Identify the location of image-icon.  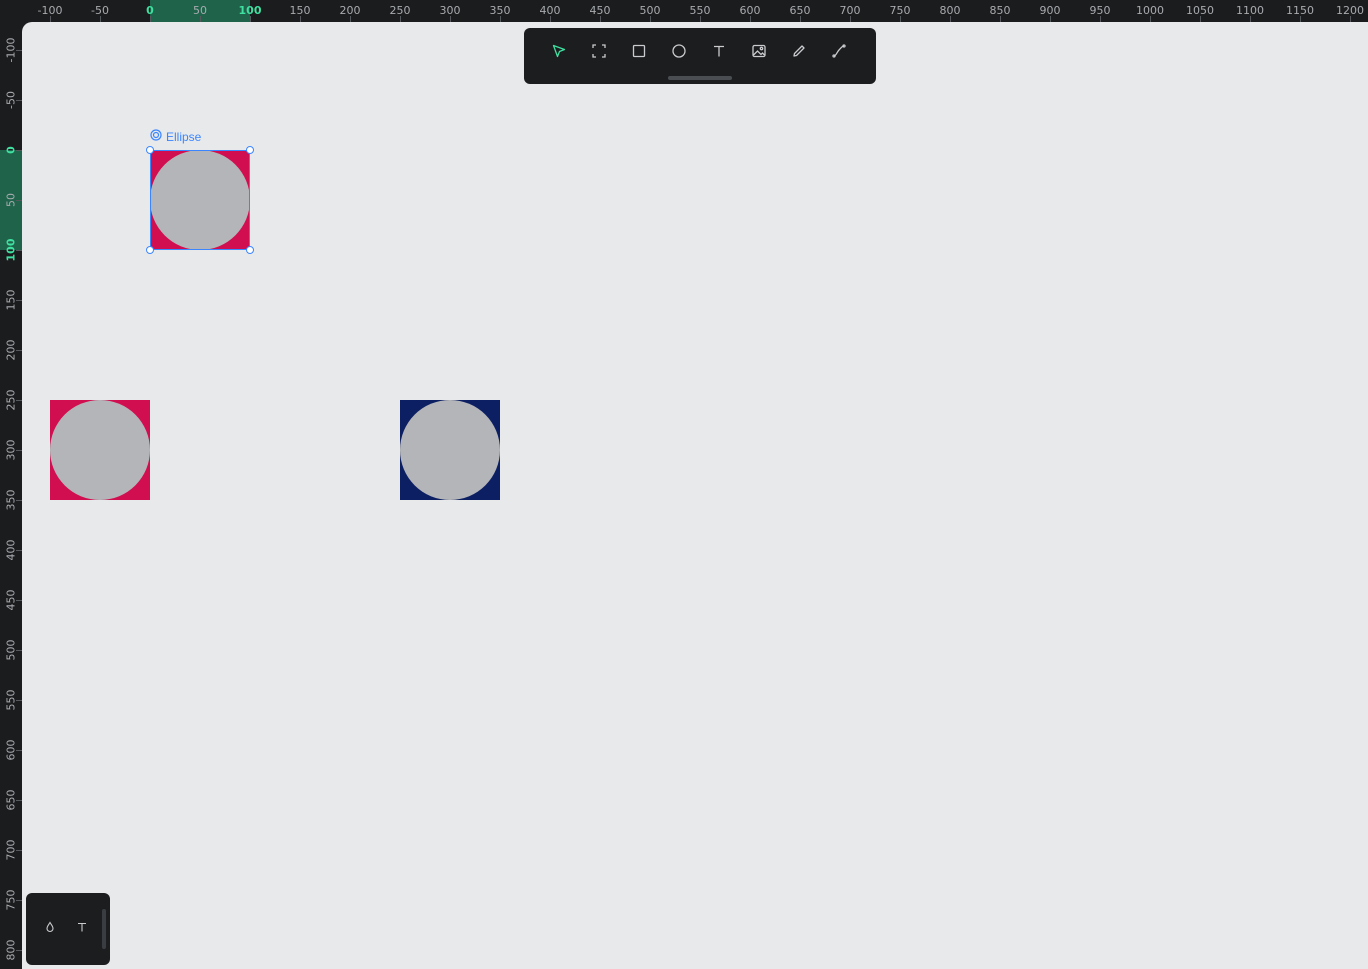
(759, 53).